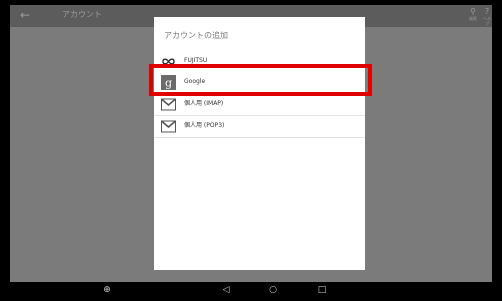  I want to click on page-title: アカウント, so click(82, 14).